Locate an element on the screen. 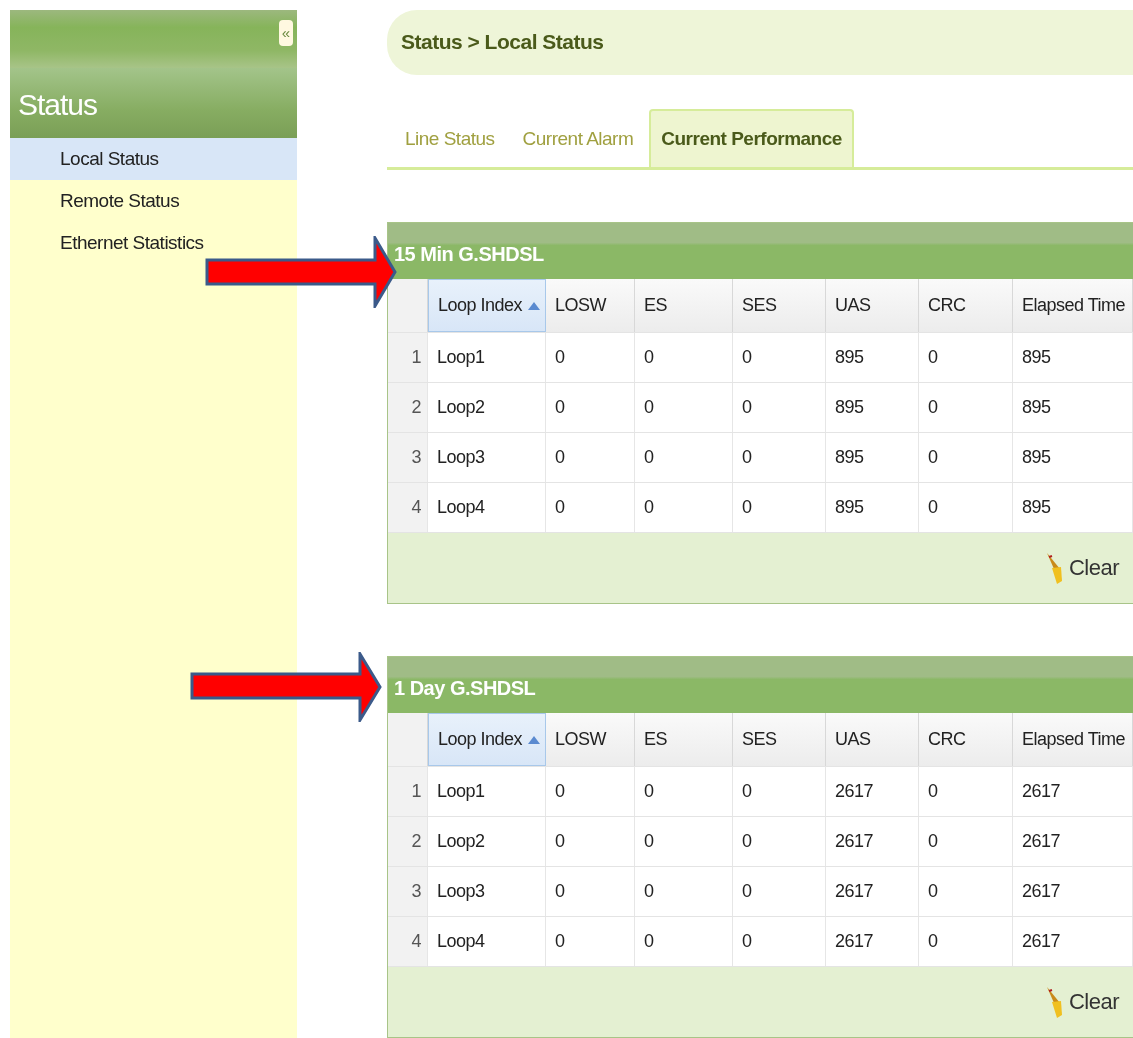  sidebar-heading: Status is located at coordinates (153, 103).